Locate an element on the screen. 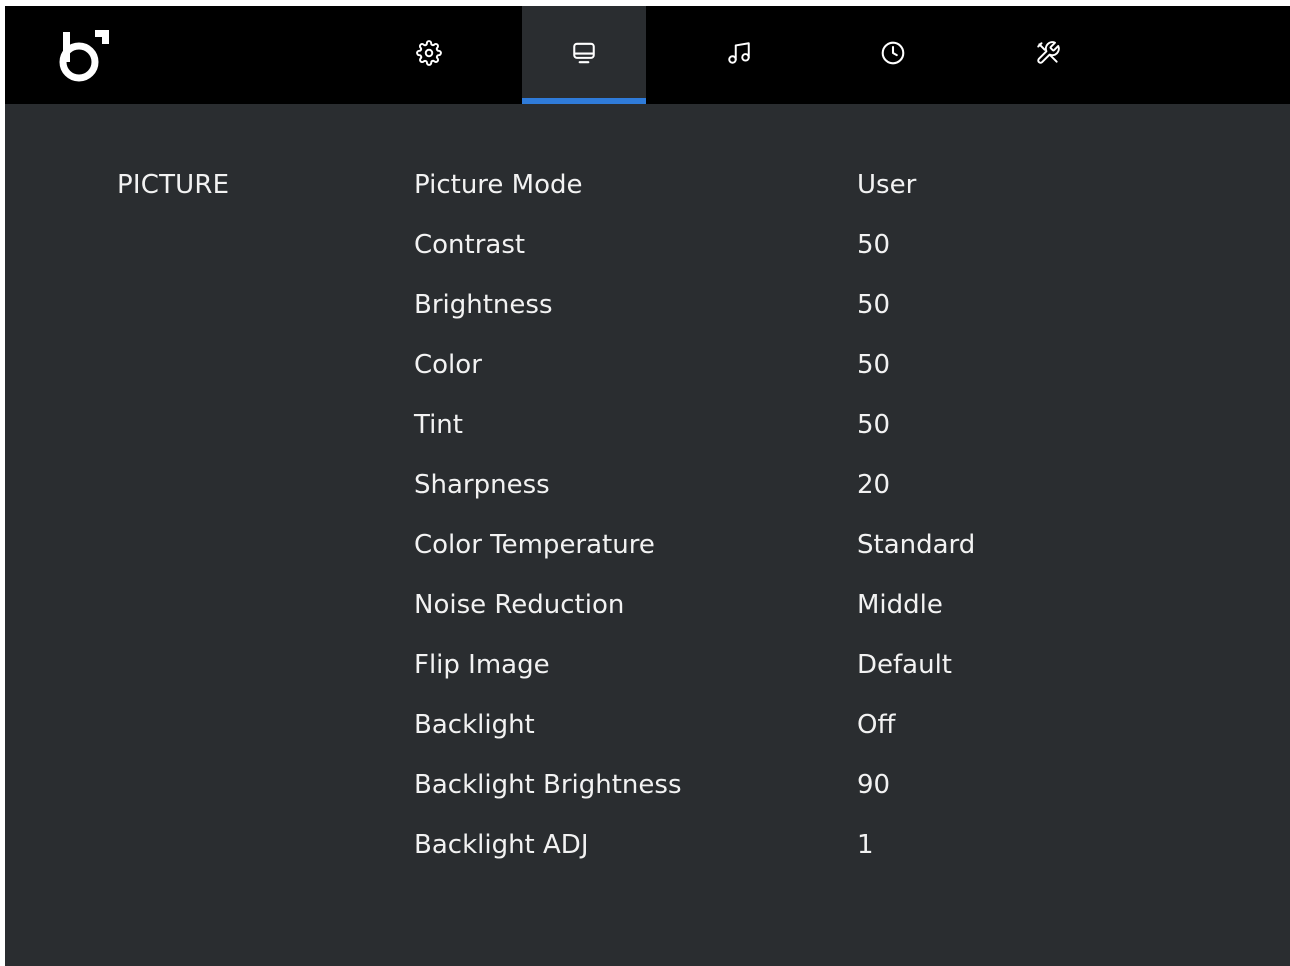  setting-label: Backlight ADJ is located at coordinates (501, 845).